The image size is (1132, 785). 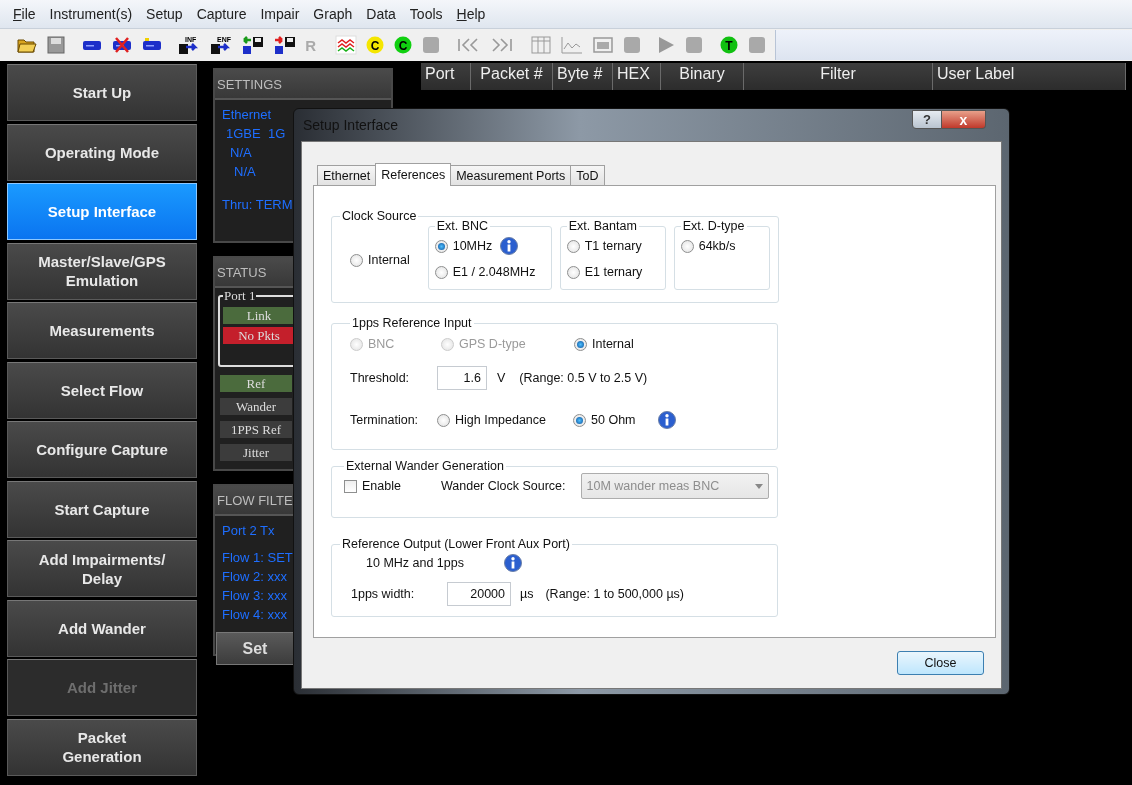 What do you see at coordinates (256, 452) in the screenshot?
I see `status-indicator: Jitter` at bounding box center [256, 452].